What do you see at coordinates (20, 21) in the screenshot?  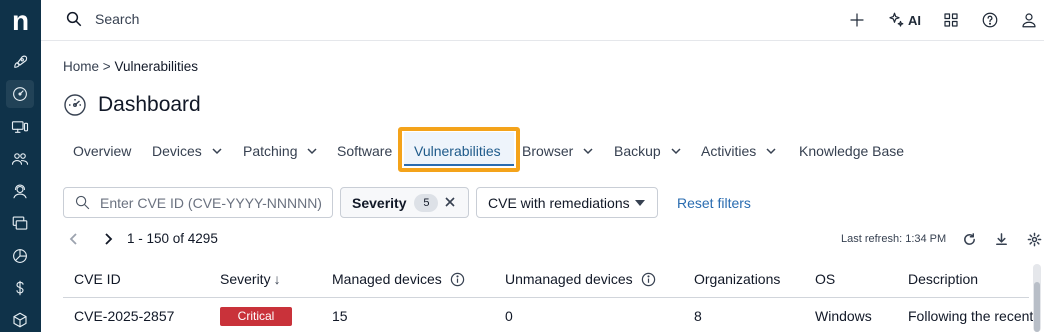 I see `brand-logo: n` at bounding box center [20, 21].